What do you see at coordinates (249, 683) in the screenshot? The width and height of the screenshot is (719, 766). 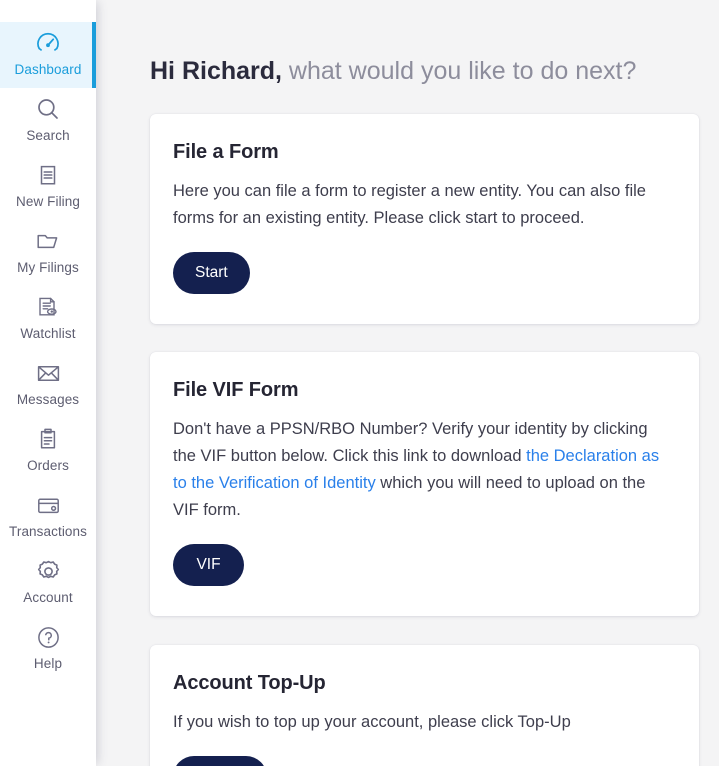 I see `card-title: Account Top-Up` at bounding box center [249, 683].